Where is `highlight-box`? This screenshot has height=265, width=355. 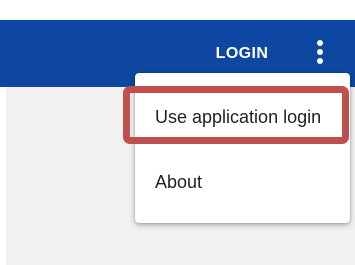 highlight-box is located at coordinates (236, 115).